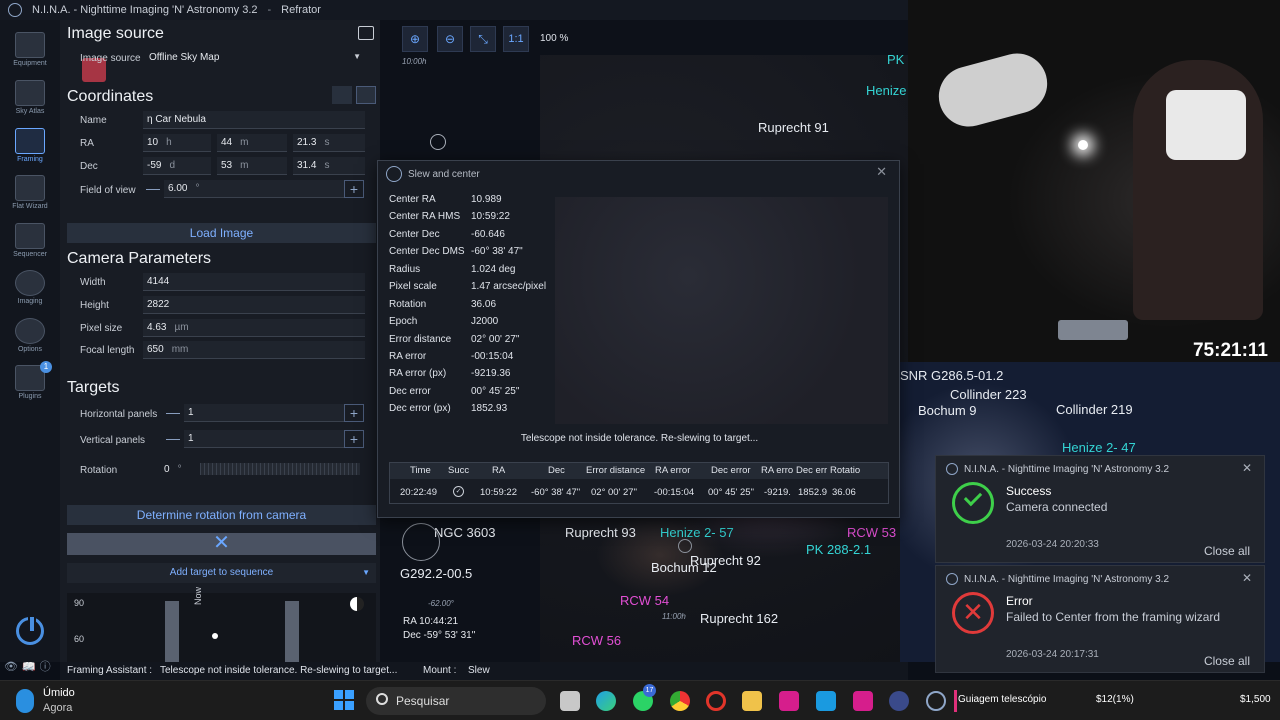  I want to click on dec-seconds-input: 31.4 s, so click(329, 166).